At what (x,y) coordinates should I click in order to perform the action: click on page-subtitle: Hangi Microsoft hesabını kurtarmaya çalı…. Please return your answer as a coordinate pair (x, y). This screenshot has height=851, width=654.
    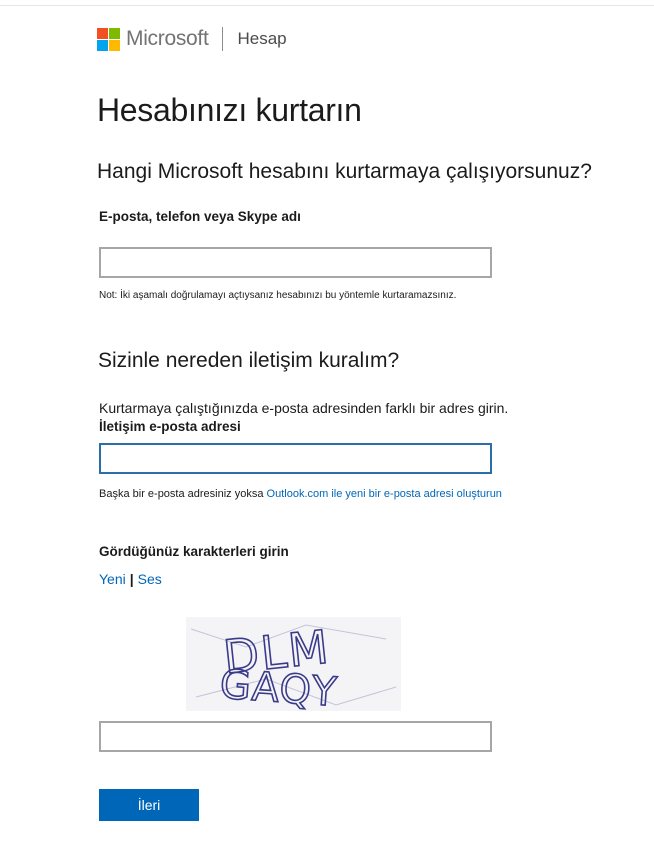
    Looking at the image, I should click on (344, 171).